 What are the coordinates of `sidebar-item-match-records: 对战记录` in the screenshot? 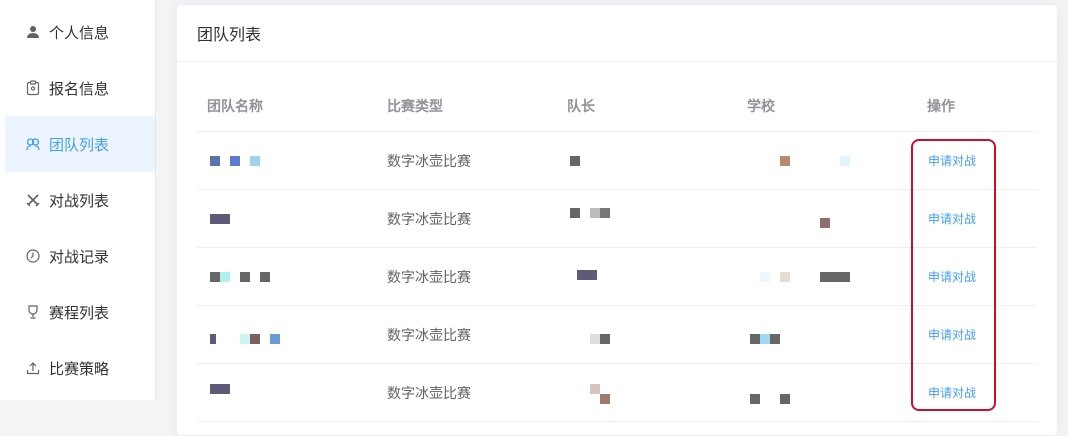 It's located at (80, 256).